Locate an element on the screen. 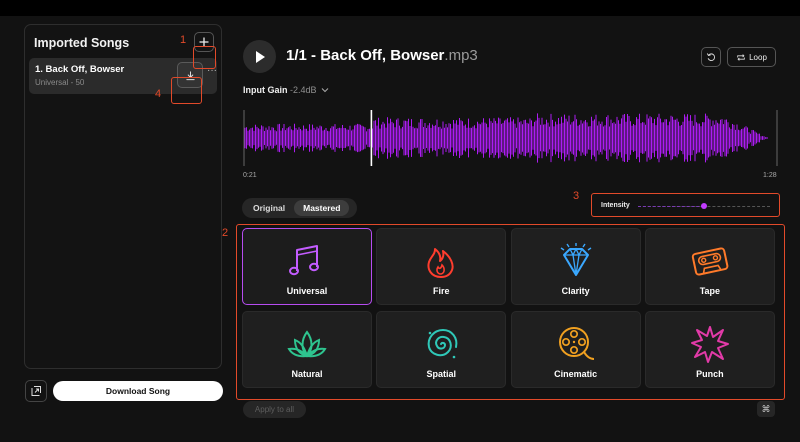 The image size is (800, 442). annotation-label-4: 4 is located at coordinates (158, 94).